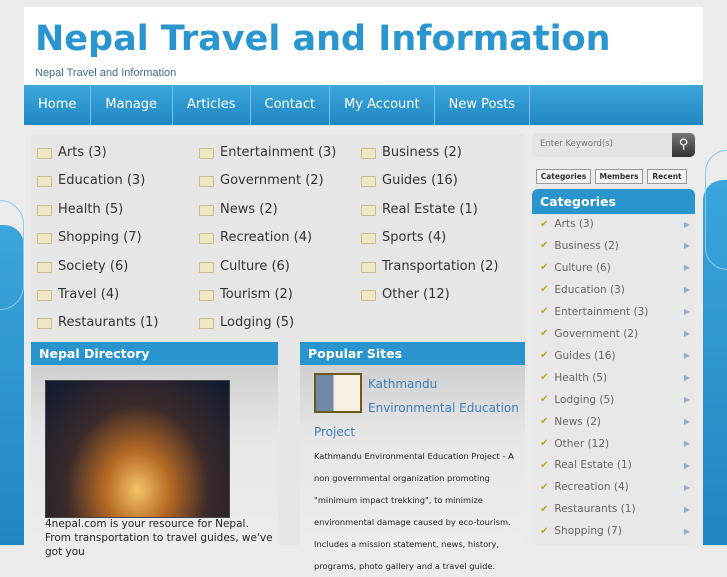 This screenshot has width=727, height=577. Describe the element at coordinates (82, 266) in the screenshot. I see `category-link: Society (6)` at that location.